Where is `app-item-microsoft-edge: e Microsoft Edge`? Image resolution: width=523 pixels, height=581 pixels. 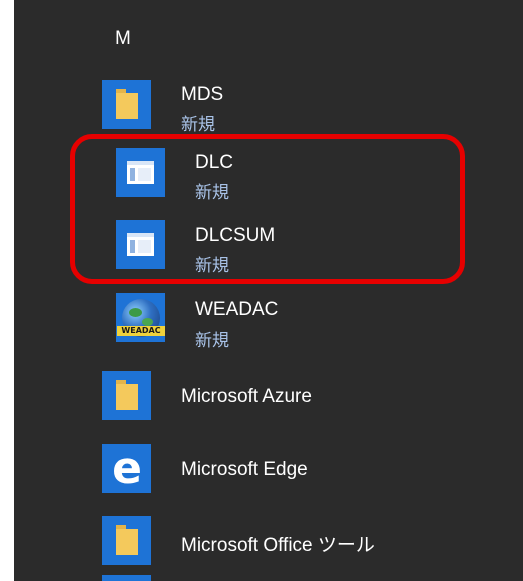 app-item-microsoft-edge: e Microsoft Edge is located at coordinates (268, 471).